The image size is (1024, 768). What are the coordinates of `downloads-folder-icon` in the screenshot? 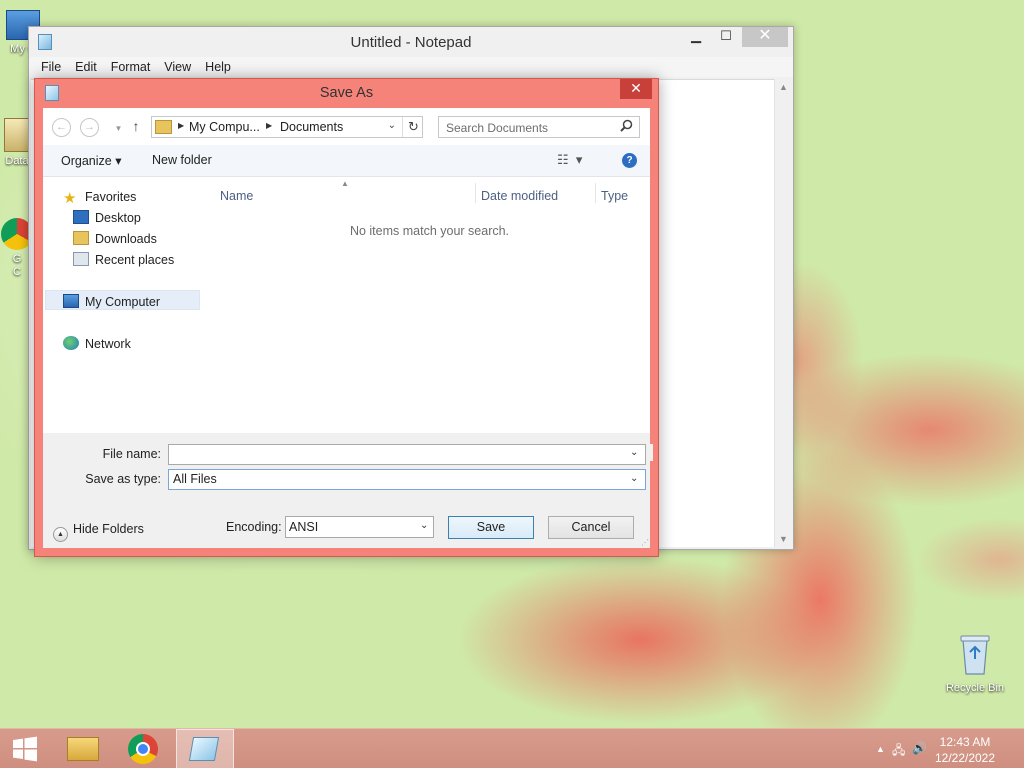 It's located at (81, 238).